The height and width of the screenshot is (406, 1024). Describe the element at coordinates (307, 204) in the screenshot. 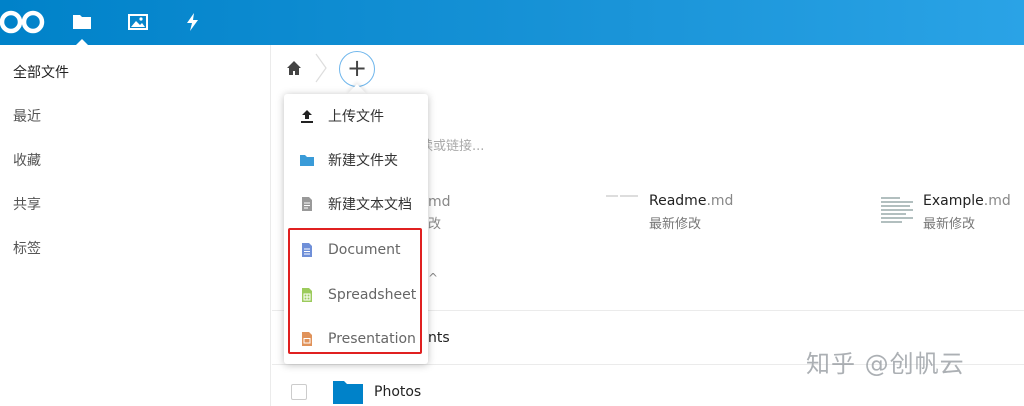

I see `text-file-icon` at that location.